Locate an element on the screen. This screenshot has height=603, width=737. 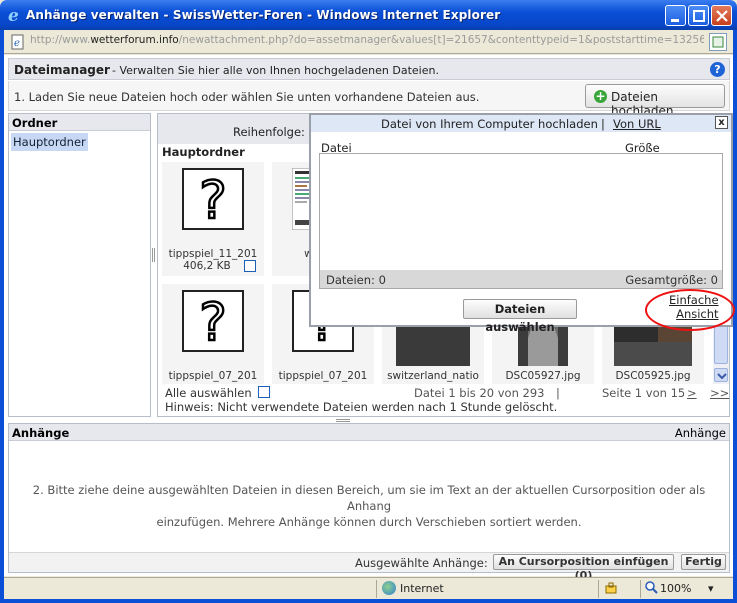
maximize-icon is located at coordinates (699, 16).